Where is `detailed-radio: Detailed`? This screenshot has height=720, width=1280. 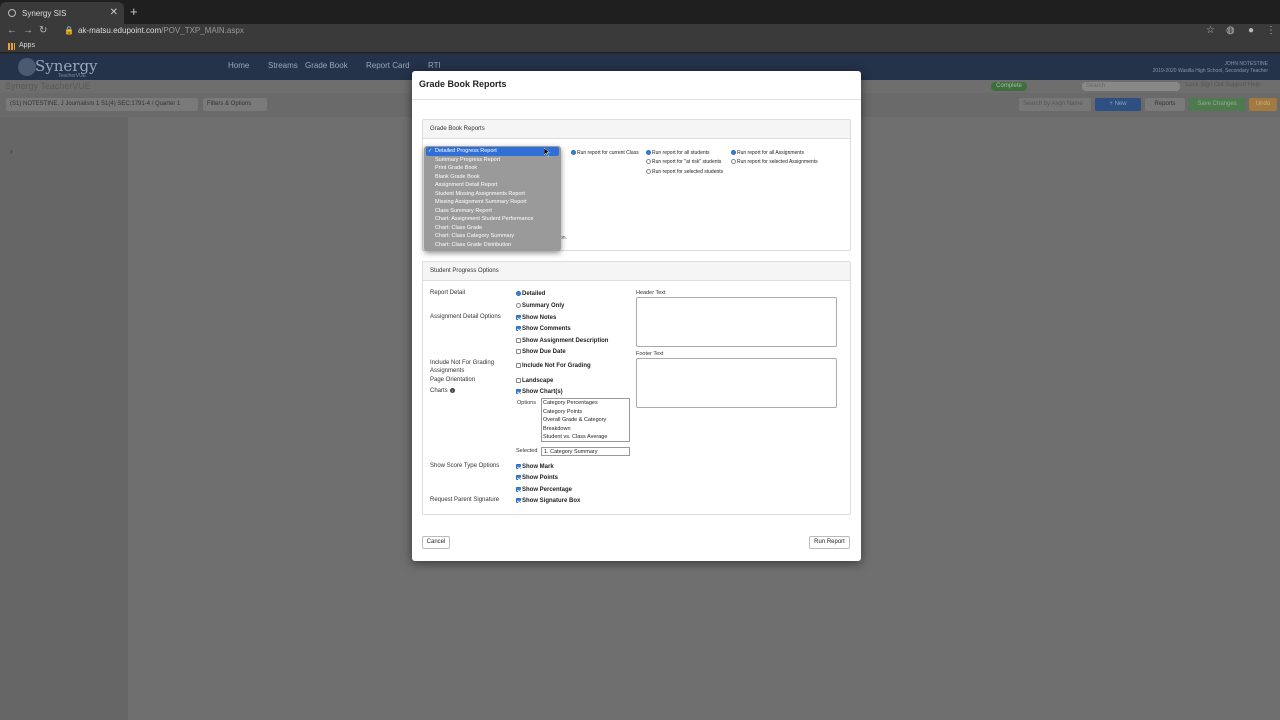 detailed-radio: Detailed is located at coordinates (530, 294).